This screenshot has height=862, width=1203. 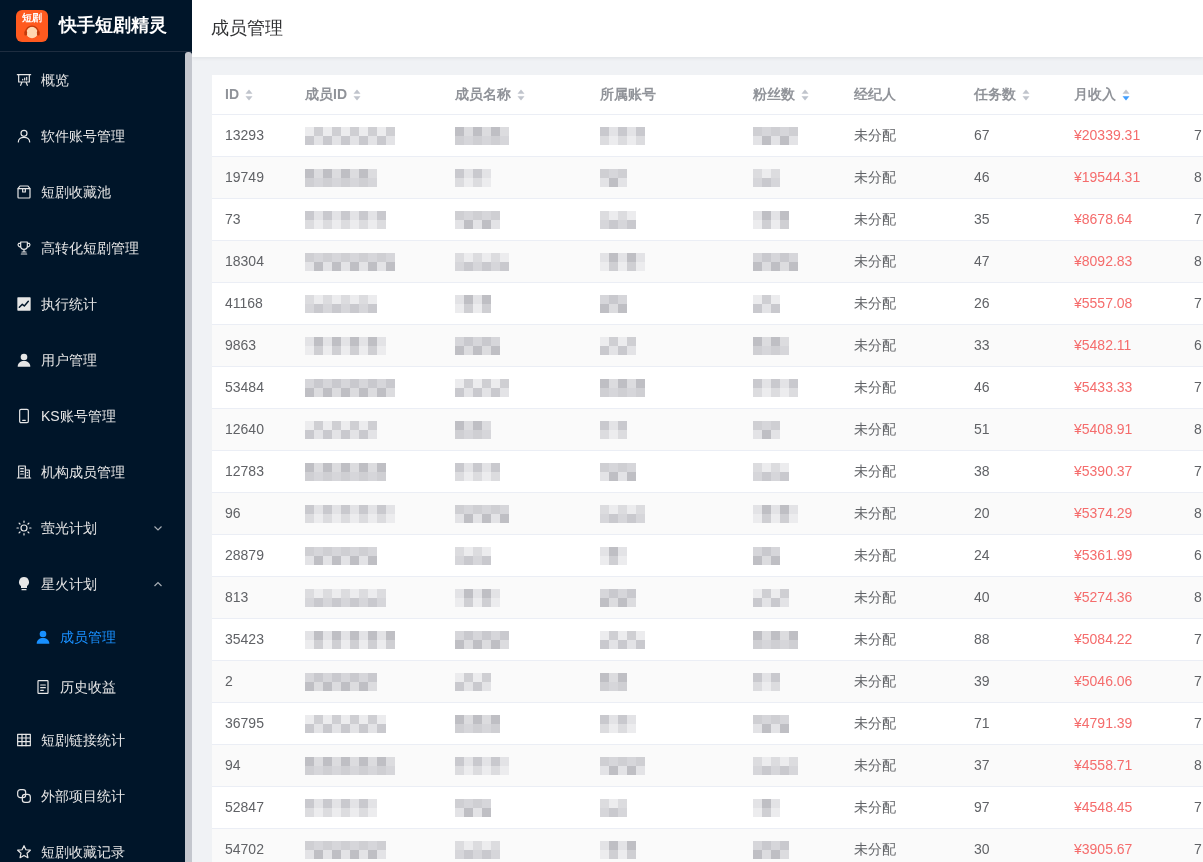 What do you see at coordinates (24, 852) in the screenshot?
I see `star-icon` at bounding box center [24, 852].